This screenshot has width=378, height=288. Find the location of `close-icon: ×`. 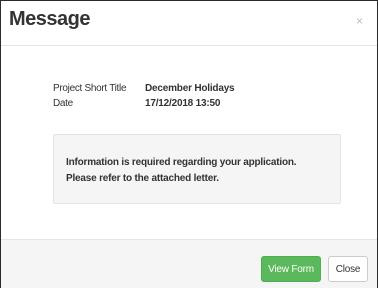

close-icon: × is located at coordinates (359, 21).